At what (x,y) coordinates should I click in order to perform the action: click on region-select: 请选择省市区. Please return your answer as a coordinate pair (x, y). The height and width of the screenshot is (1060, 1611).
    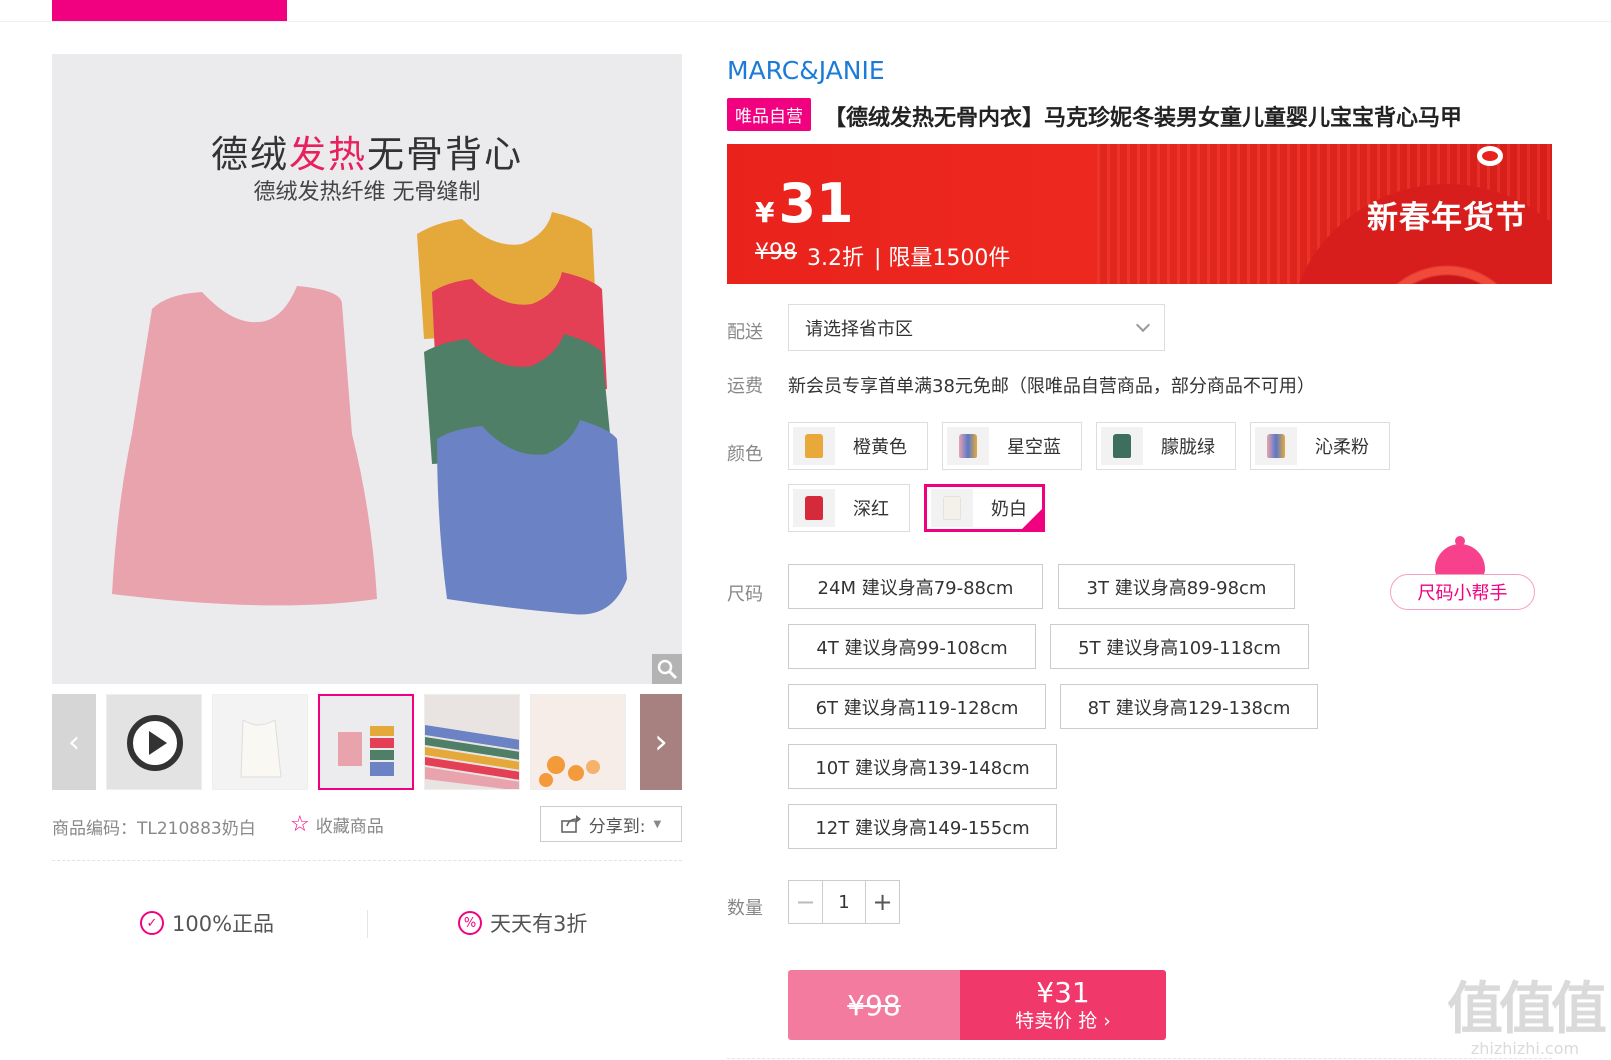
    Looking at the image, I should click on (976, 327).